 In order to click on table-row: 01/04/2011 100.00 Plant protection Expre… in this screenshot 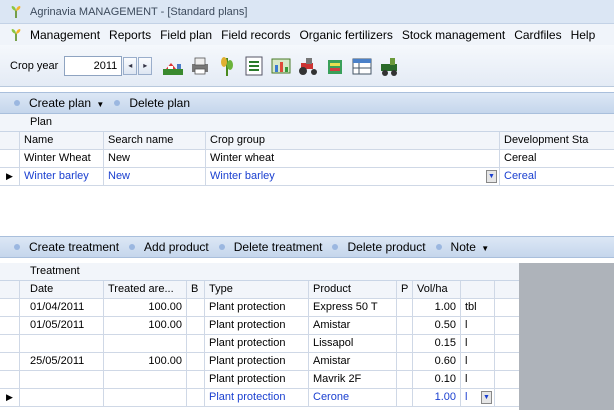, I will do `click(259, 308)`.